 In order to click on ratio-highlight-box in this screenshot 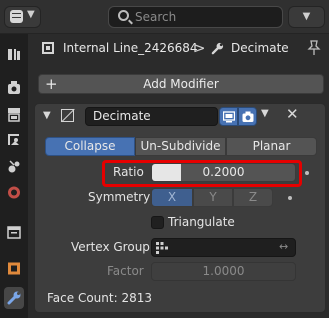, I will do `click(202, 173)`.